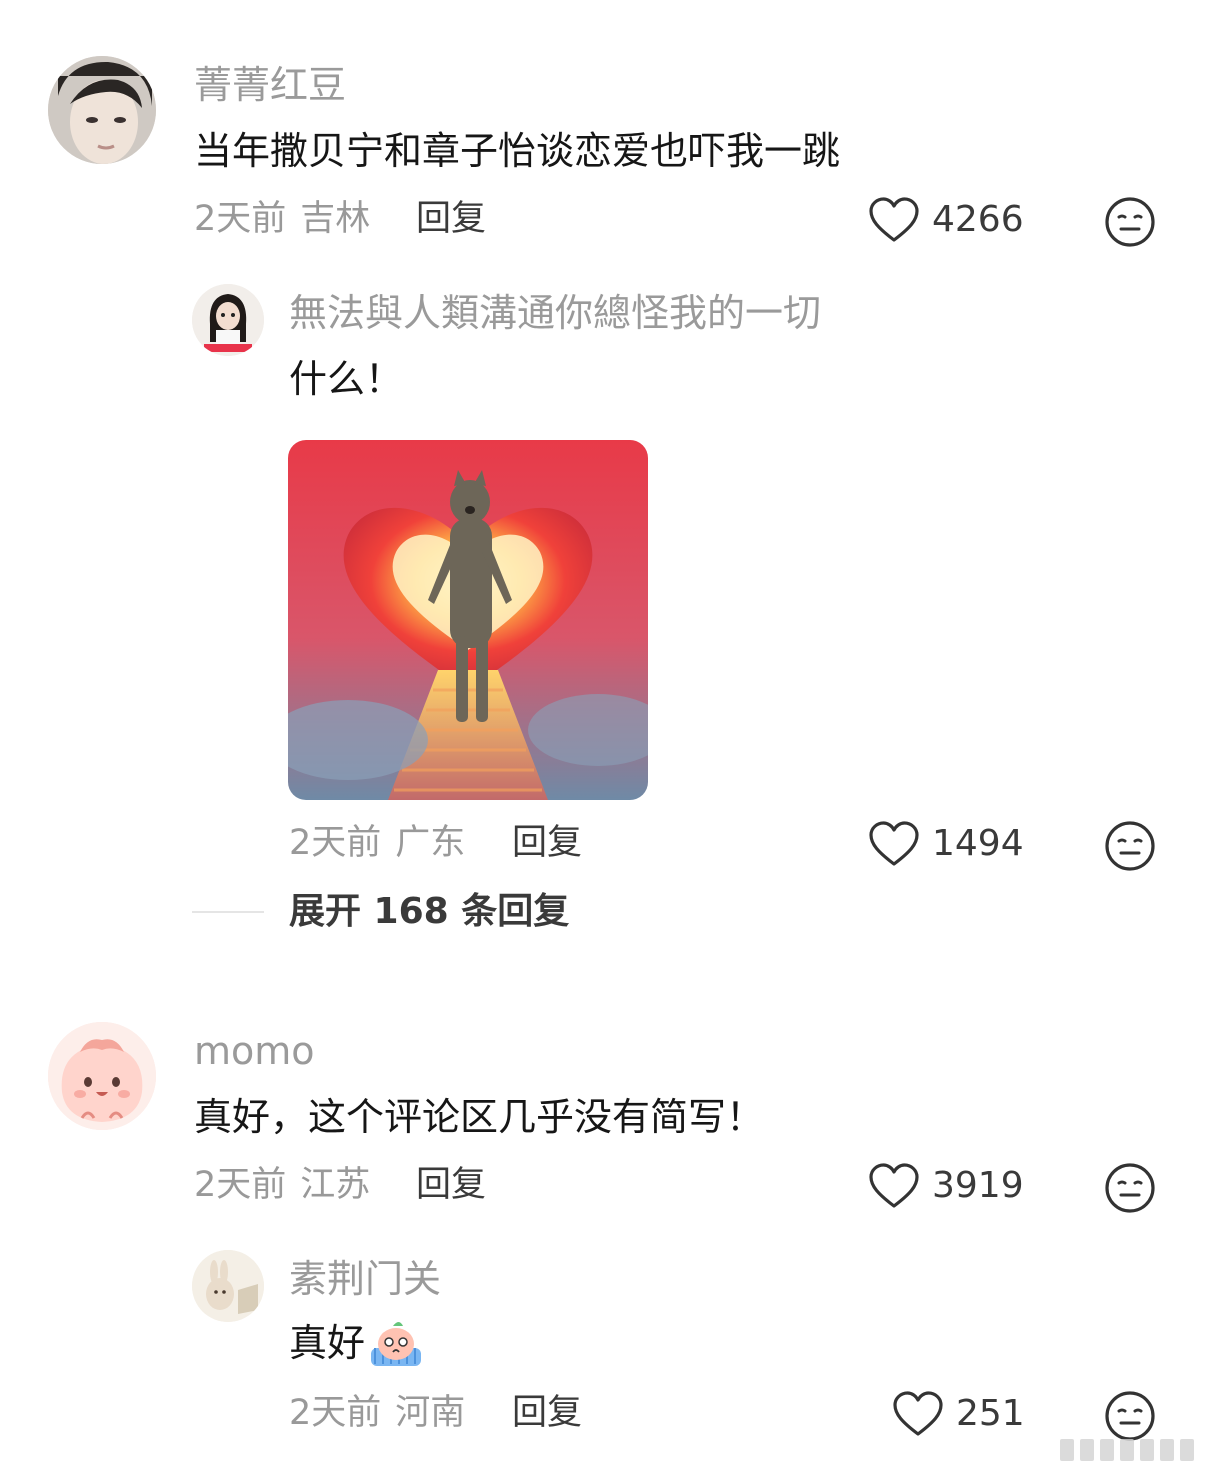  I want to click on crying-peach-emoji-icon, so click(396, 1343).